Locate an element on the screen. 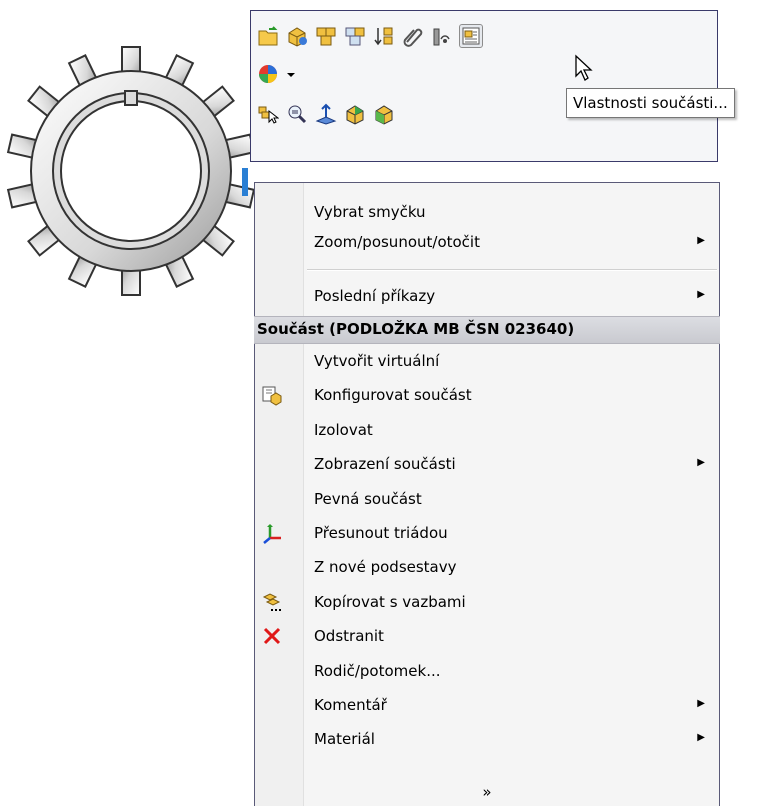 This screenshot has height=806, width=781. component-order-icon is located at coordinates (384, 36).